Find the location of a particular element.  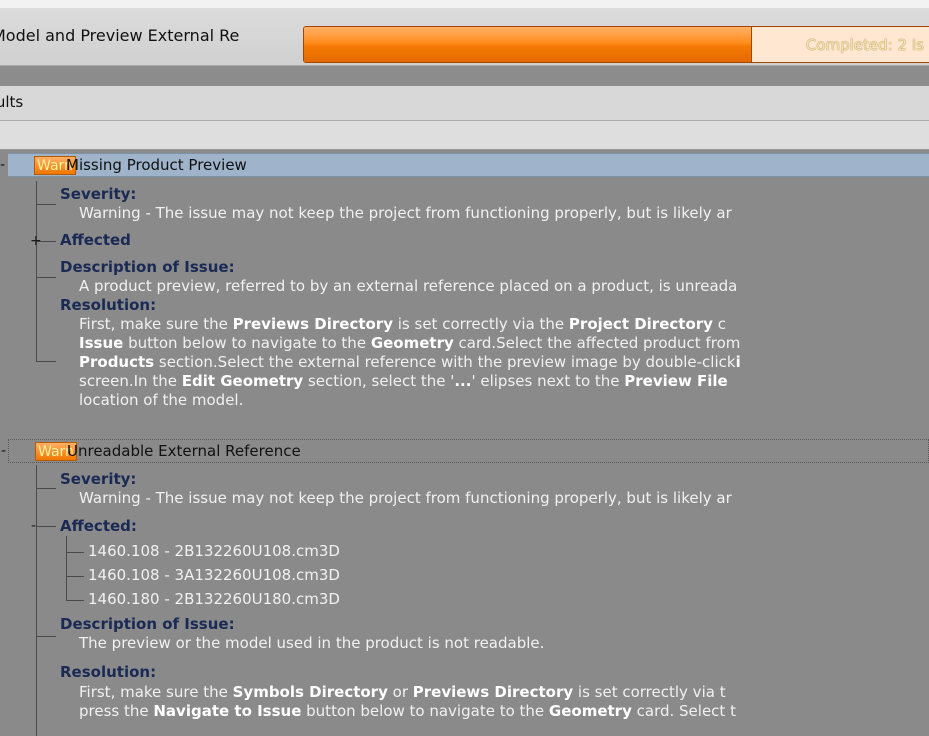

affected-item: 1460.108 - 3A132260U108.cm3D is located at coordinates (214, 575).